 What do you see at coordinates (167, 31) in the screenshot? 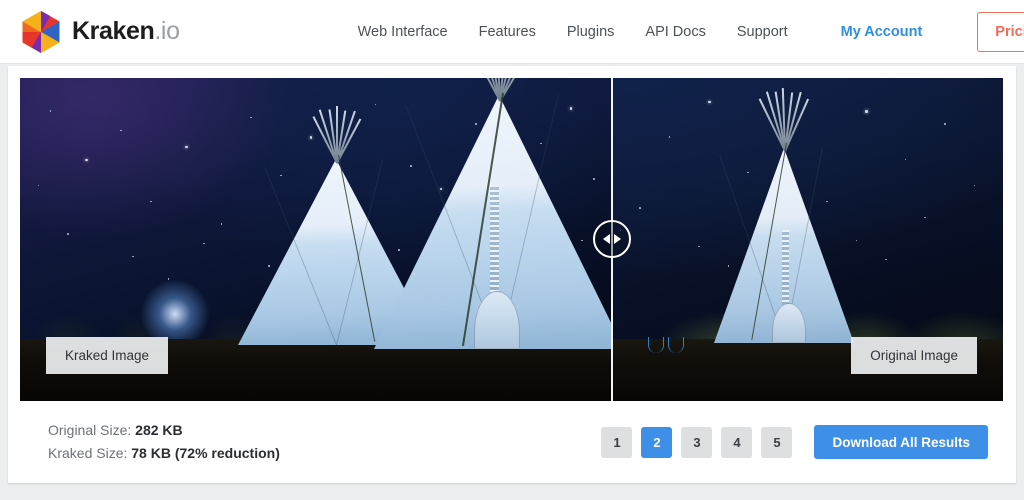
I see `brand-tld: .io` at bounding box center [167, 31].